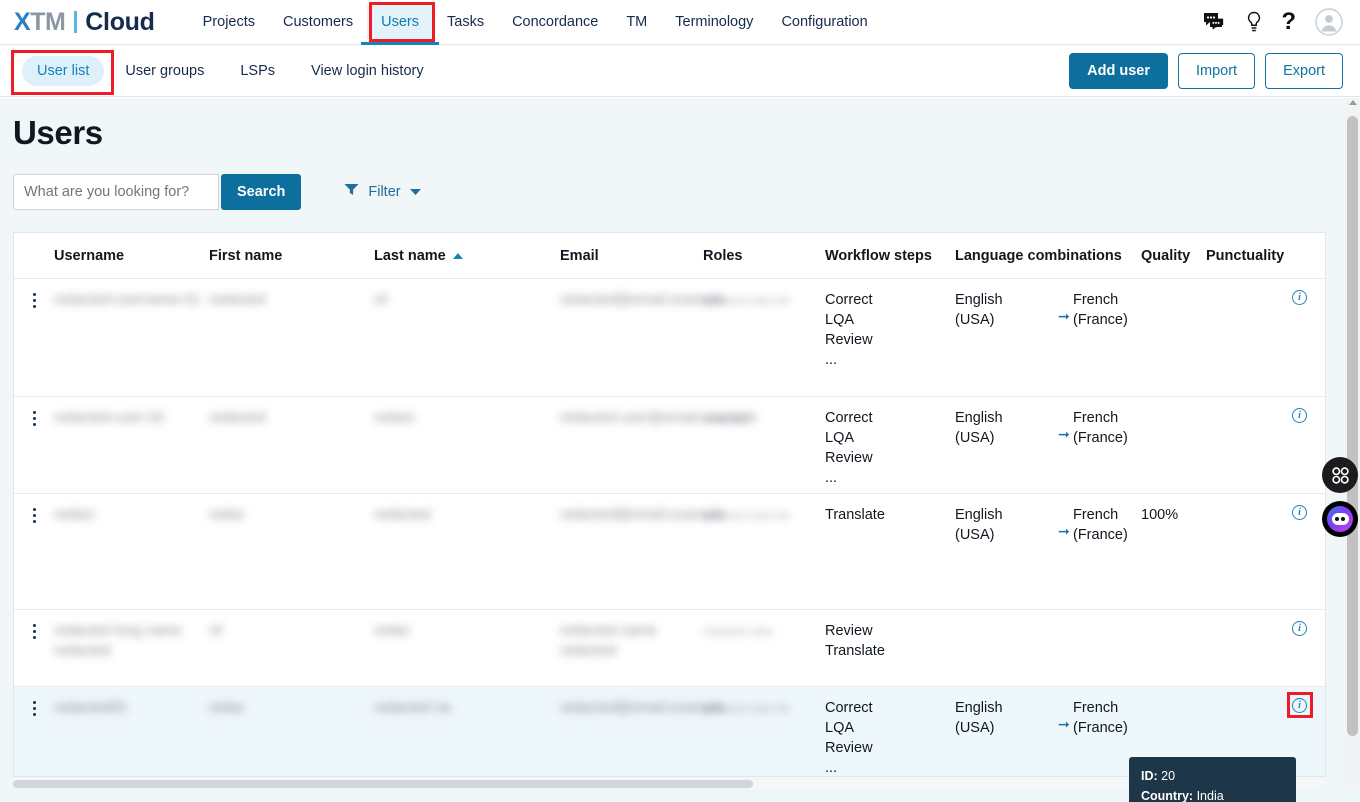  I want to click on column-header-email: Email, so click(631, 256).